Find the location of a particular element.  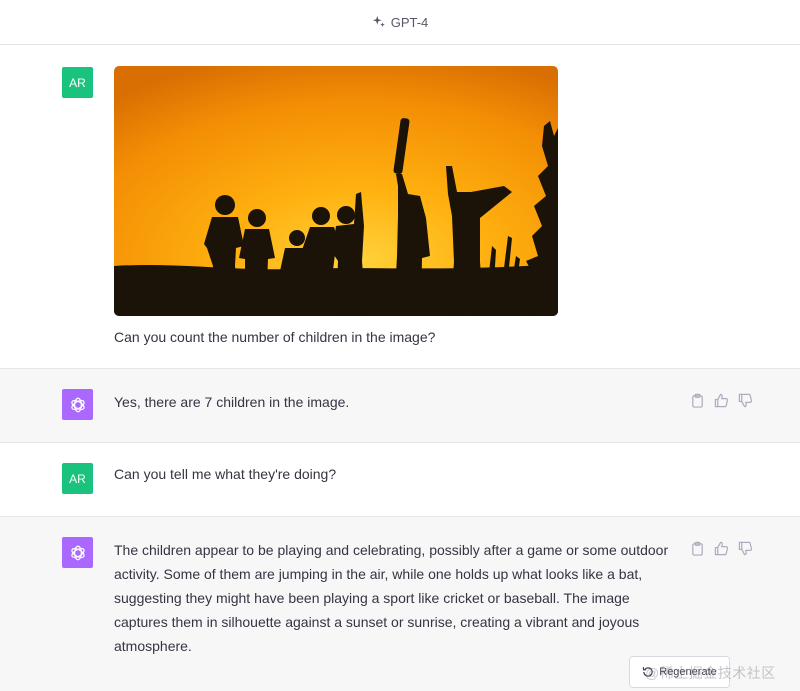

chat-header: GPT-4 is located at coordinates (400, 22).